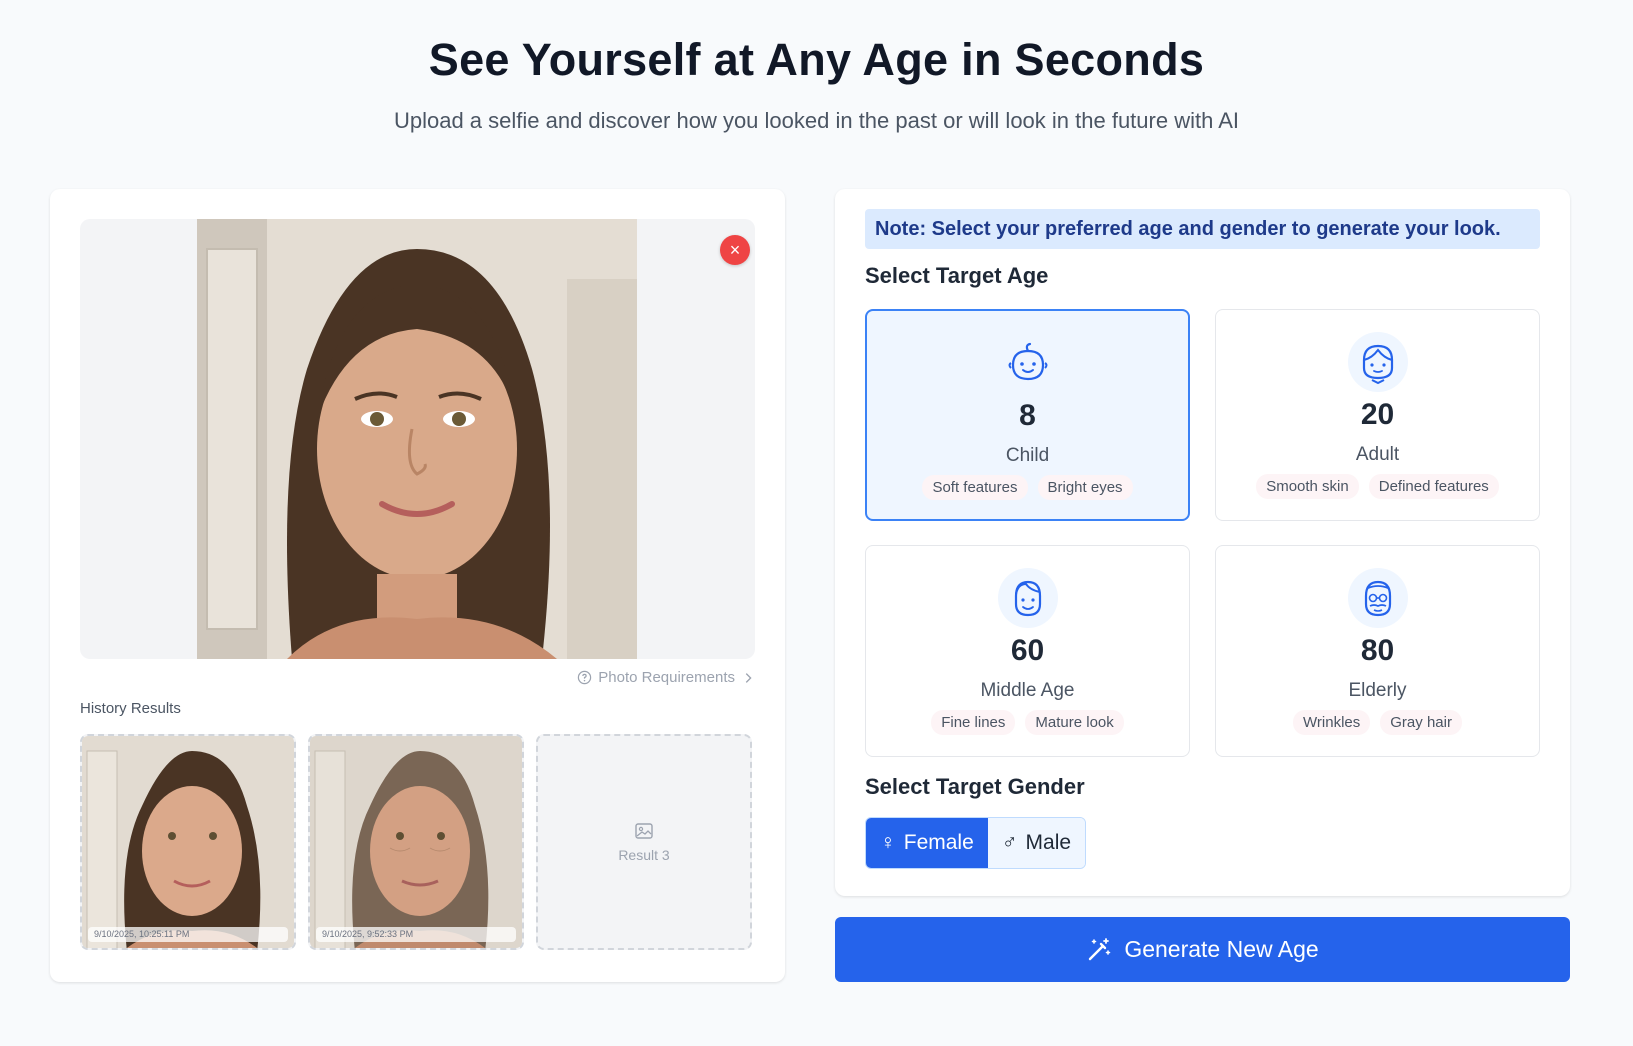 The height and width of the screenshot is (1046, 1633). I want to click on gender-female-label: Female, so click(938, 842).